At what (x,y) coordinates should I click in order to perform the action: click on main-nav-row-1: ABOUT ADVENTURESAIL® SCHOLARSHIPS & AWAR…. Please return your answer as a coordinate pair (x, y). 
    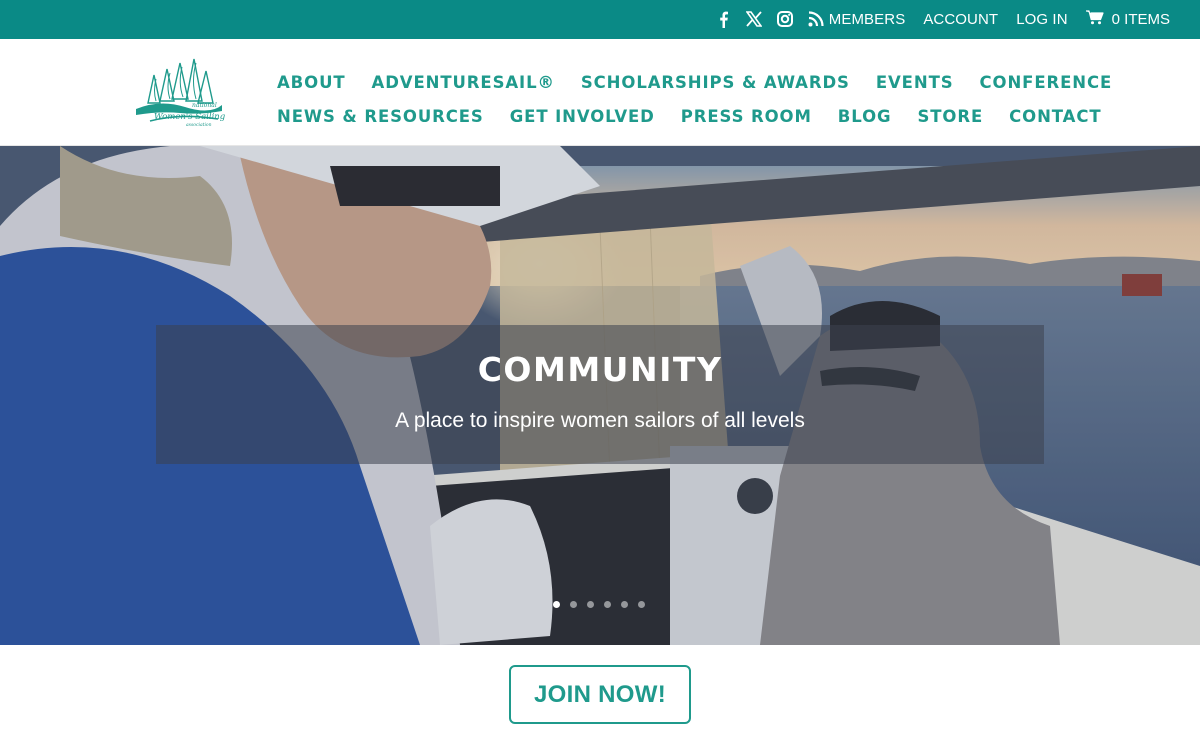
    Looking at the image, I should click on (694, 82).